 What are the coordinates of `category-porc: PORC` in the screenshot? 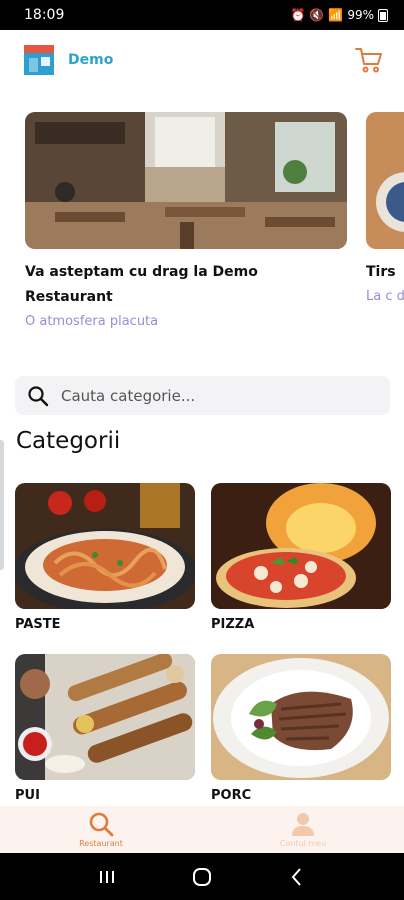 It's located at (301, 728).